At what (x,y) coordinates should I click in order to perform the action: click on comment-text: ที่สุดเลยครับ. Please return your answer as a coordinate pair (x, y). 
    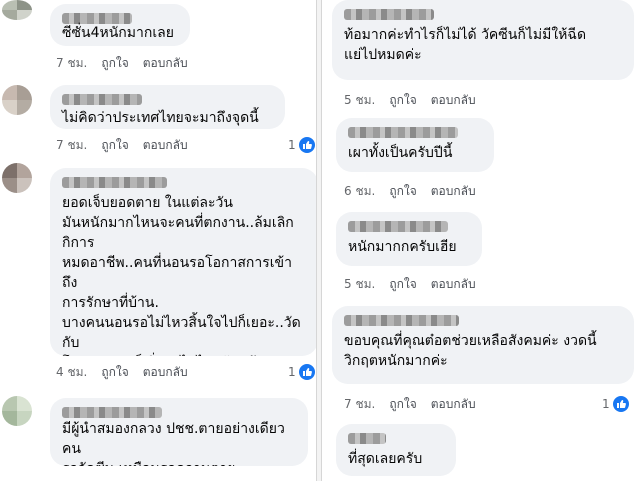
    Looking at the image, I should click on (385, 459).